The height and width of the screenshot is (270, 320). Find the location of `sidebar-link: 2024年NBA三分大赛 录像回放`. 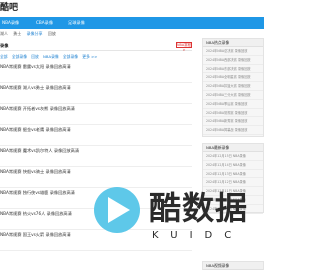

sidebar-link: 2024年NBA三分大赛 录像回放 is located at coordinates (233, 95).